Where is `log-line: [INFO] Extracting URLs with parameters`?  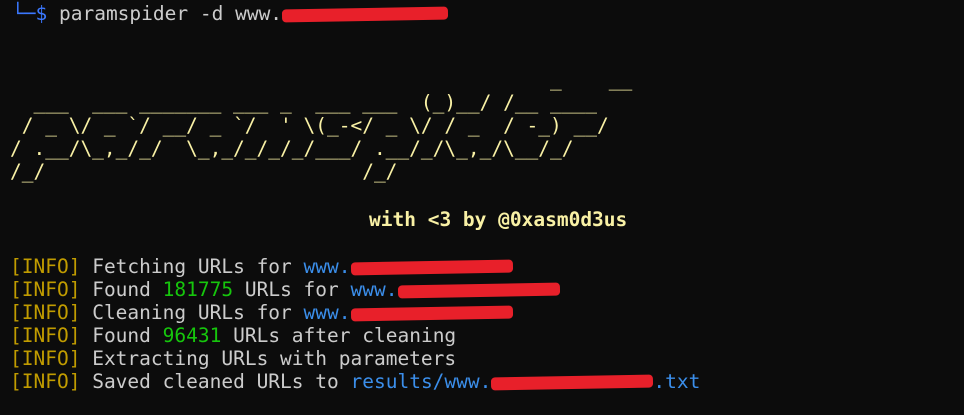 log-line: [INFO] Extracting URLs with parameters is located at coordinates (233, 358).